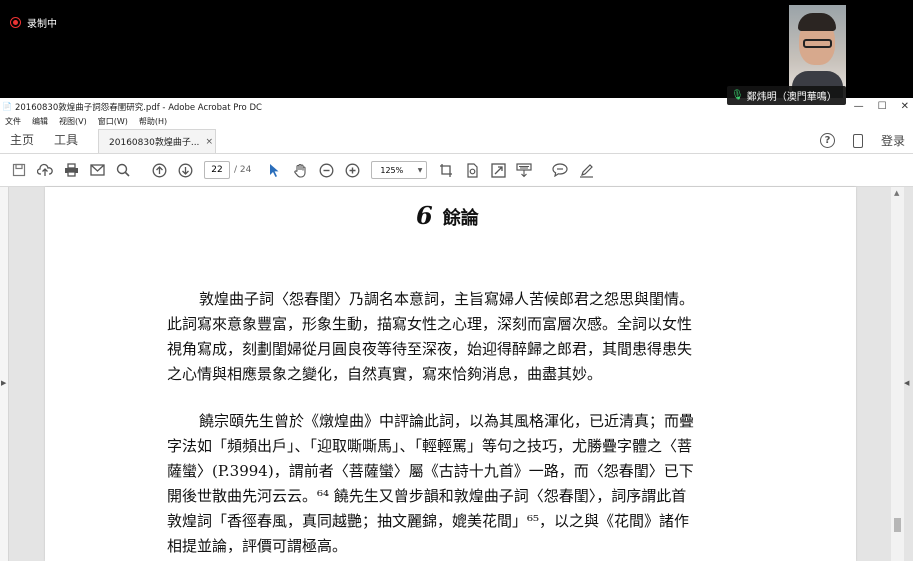  Describe the element at coordinates (472, 170) in the screenshot. I see `rotate-icon` at that location.